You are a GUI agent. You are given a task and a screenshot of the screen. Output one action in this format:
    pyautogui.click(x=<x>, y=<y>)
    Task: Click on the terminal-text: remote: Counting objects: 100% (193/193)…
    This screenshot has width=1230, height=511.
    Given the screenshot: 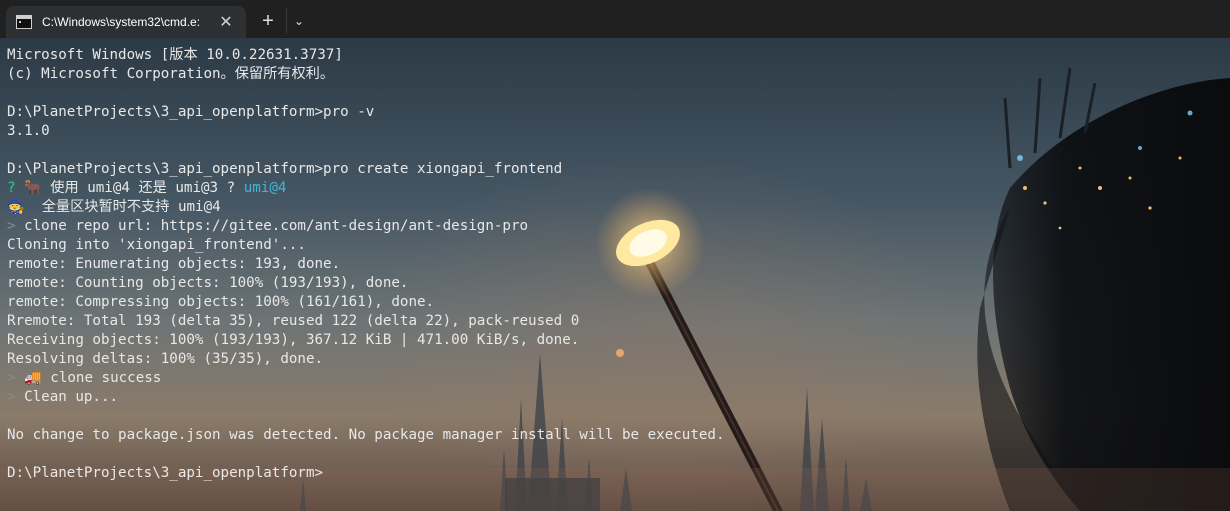 What is the action you would take?
    pyautogui.click(x=208, y=283)
    